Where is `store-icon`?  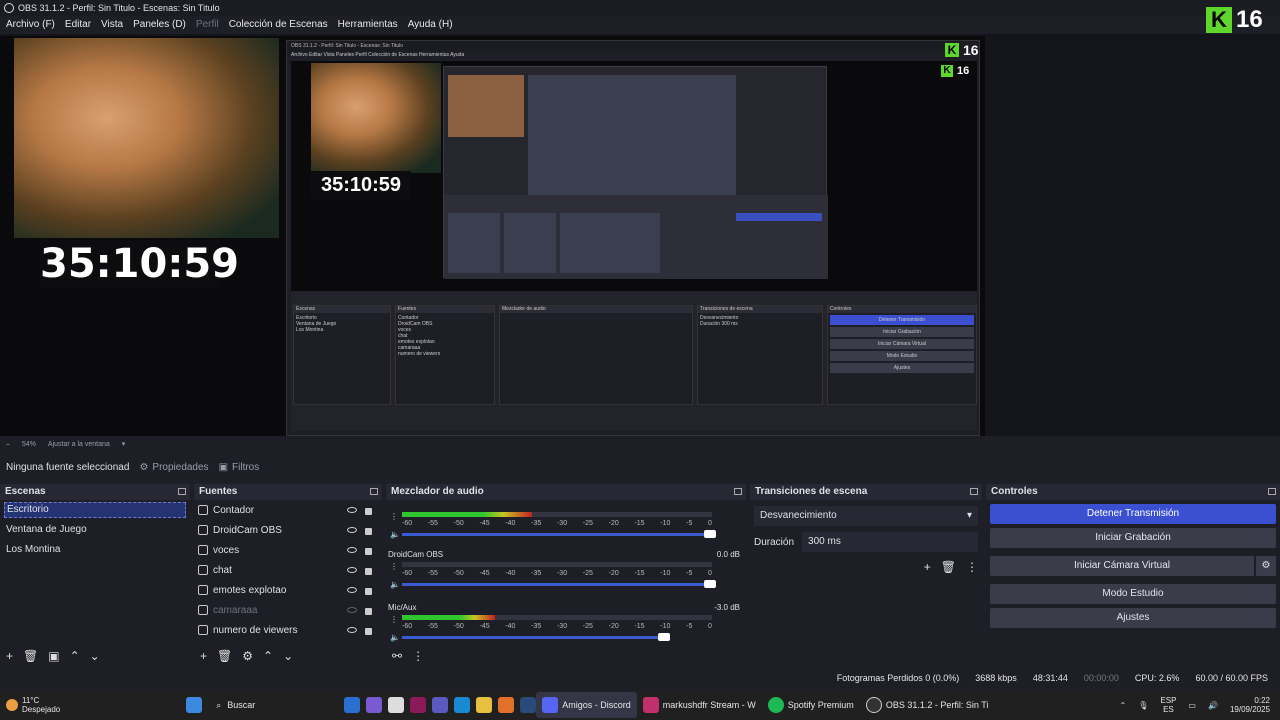
store-icon is located at coordinates (396, 705).